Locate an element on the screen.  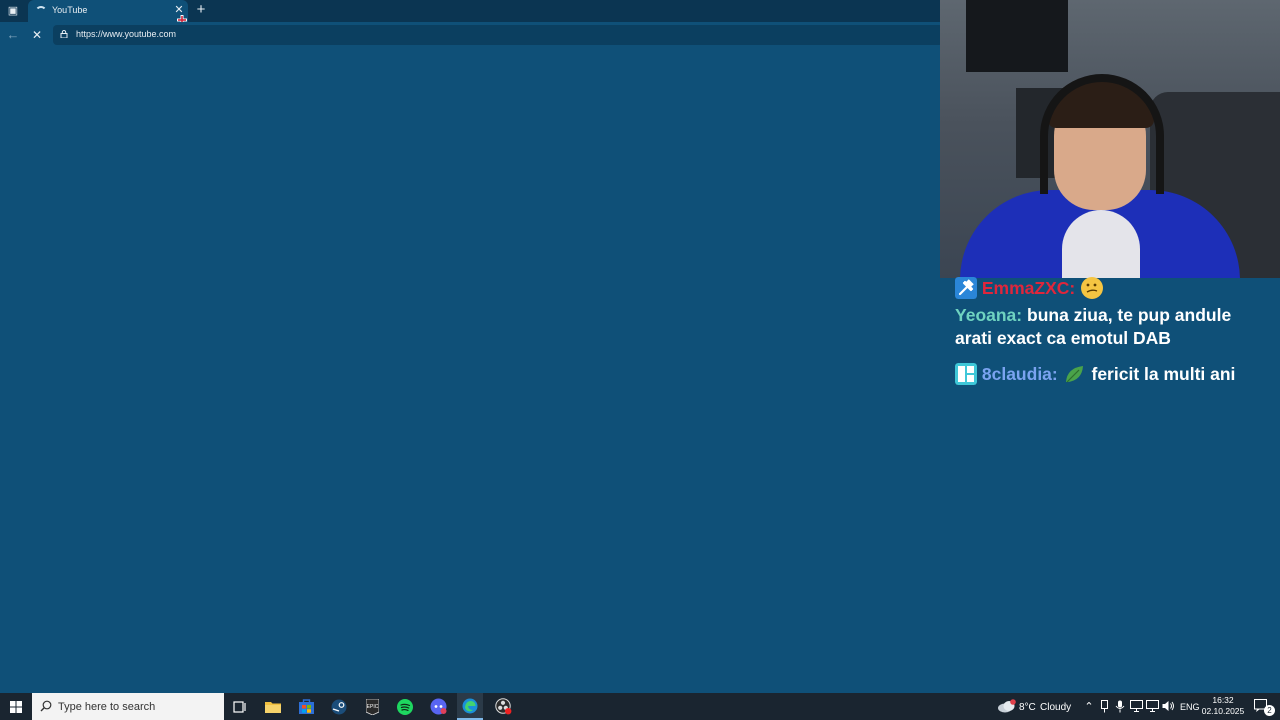
search-icon is located at coordinates (46, 706).